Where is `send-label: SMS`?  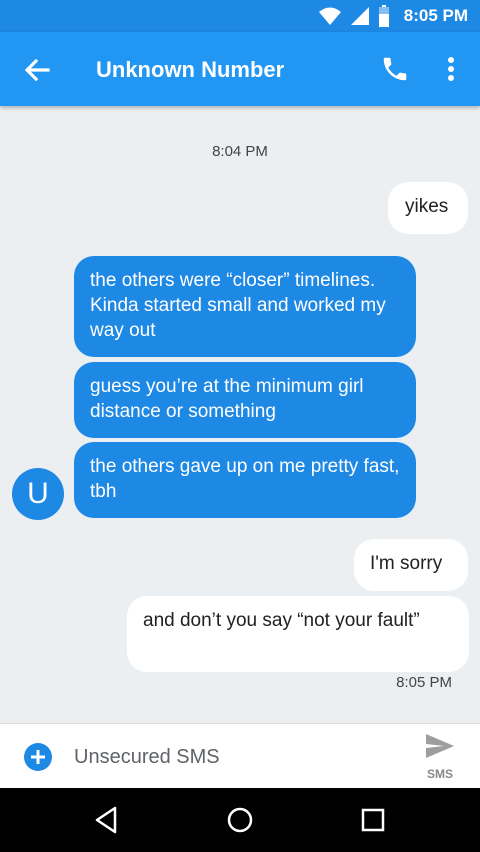 send-label: SMS is located at coordinates (439, 774).